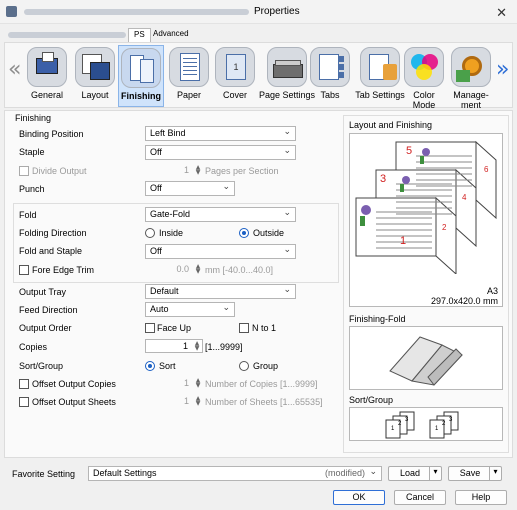  Describe the element at coordinates (481, 497) in the screenshot. I see `help-button: Help` at that location.